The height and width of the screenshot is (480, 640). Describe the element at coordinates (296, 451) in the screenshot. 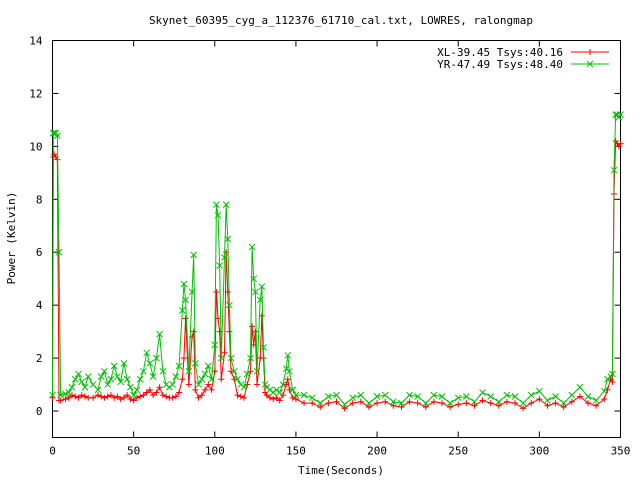

I see `x-tick-label: 150` at that location.